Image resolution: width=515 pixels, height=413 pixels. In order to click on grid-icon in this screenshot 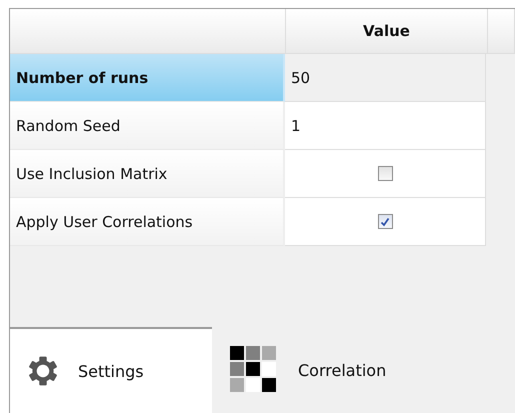, I will do `click(254, 370)`.